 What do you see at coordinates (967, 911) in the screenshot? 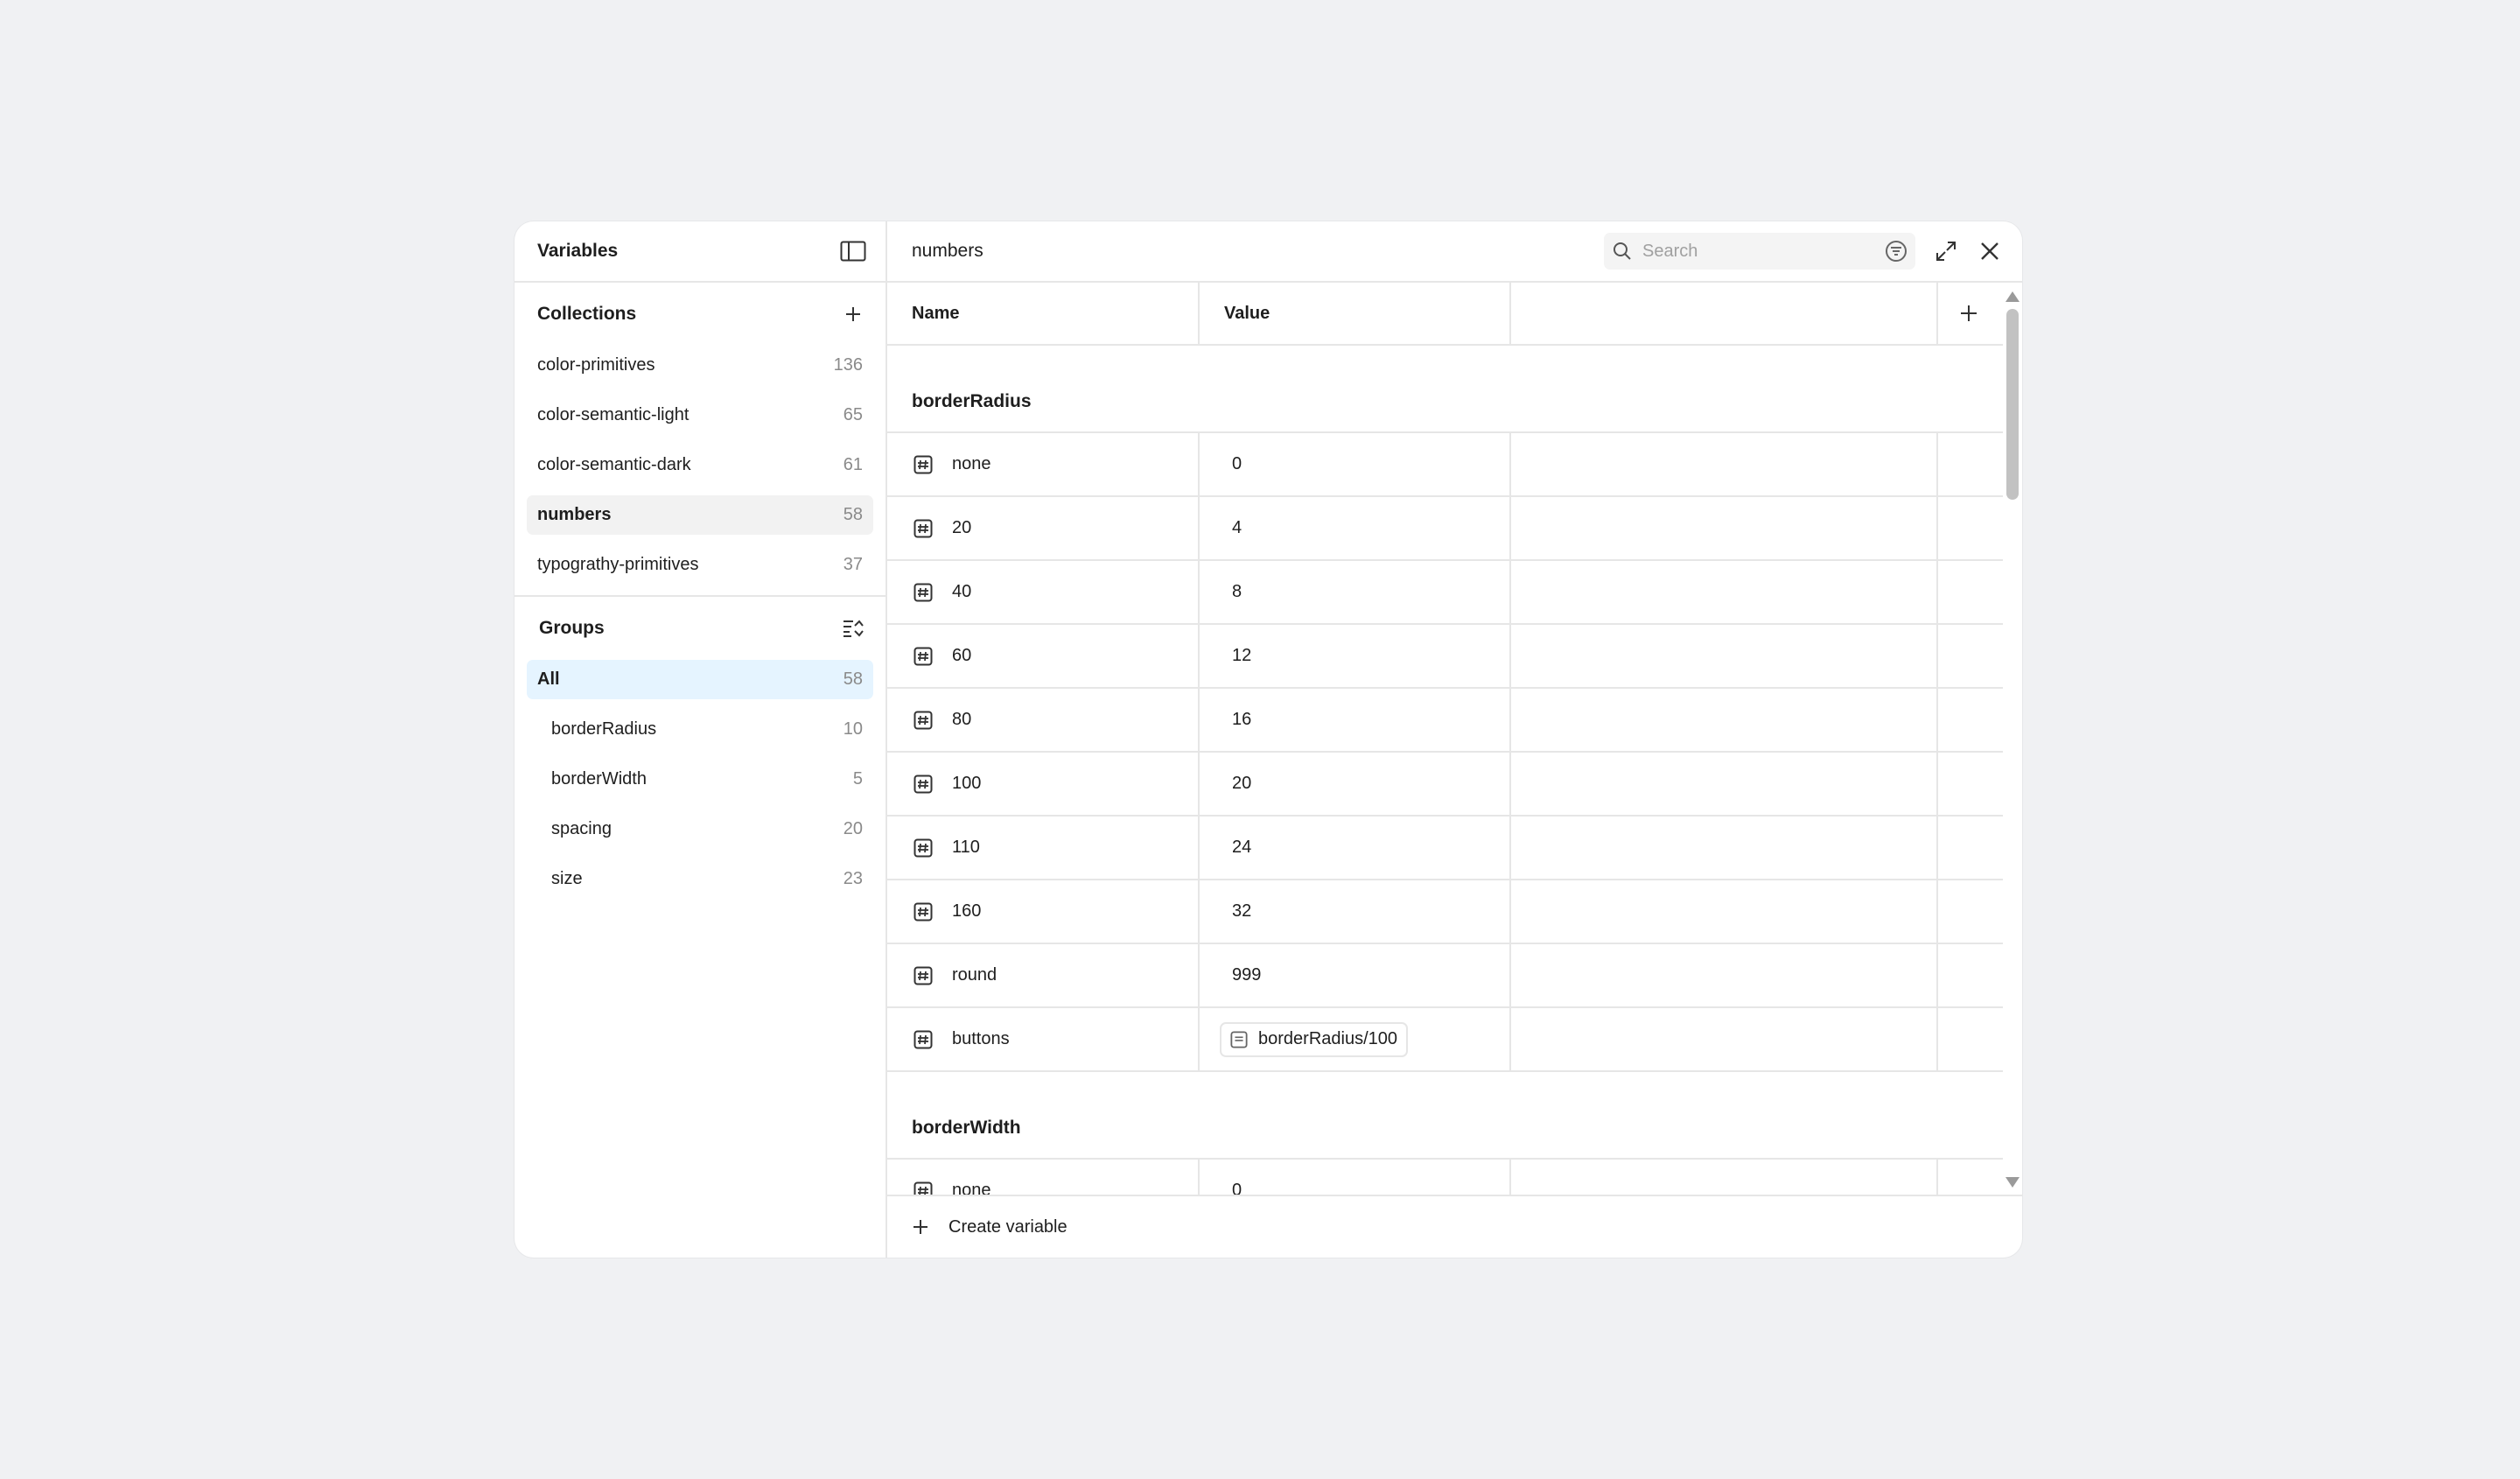
I see `variable-name: 160` at bounding box center [967, 911].